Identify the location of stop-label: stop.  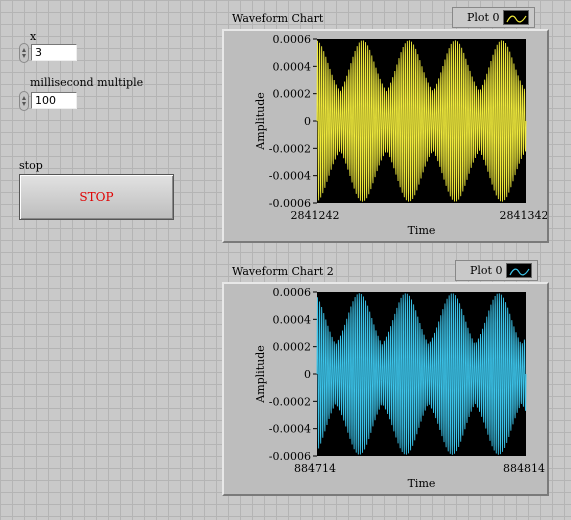
(31, 165).